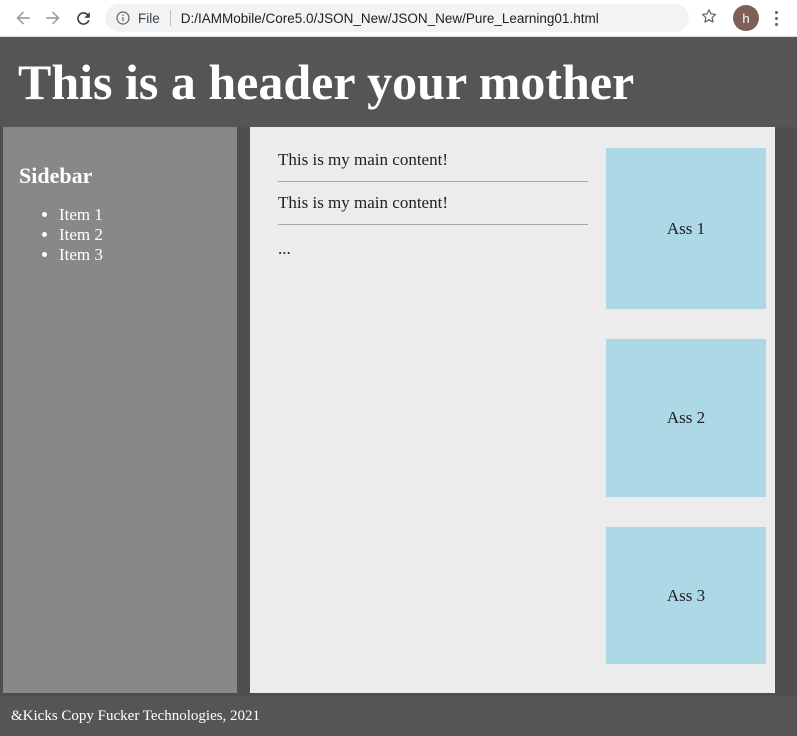 Image resolution: width=797 pixels, height=736 pixels. I want to click on sidebar-item-label: Item 2, so click(81, 234).